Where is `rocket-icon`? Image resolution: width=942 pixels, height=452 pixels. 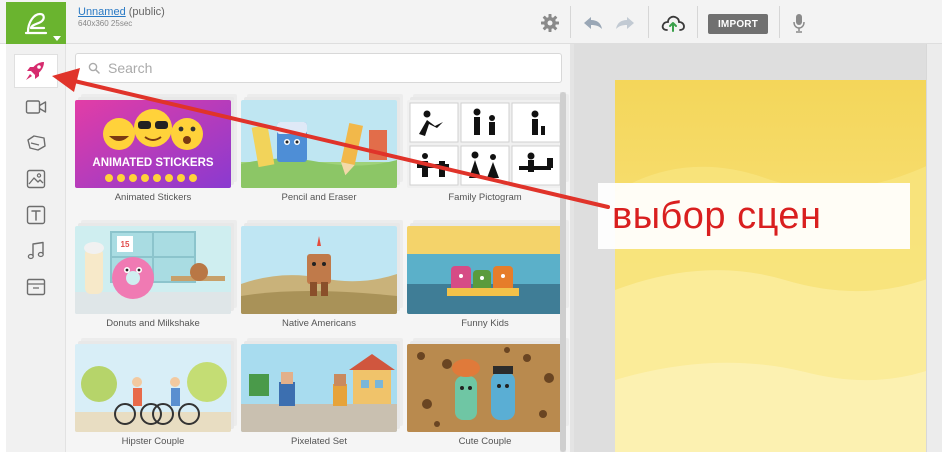 rocket-icon is located at coordinates (35, 71).